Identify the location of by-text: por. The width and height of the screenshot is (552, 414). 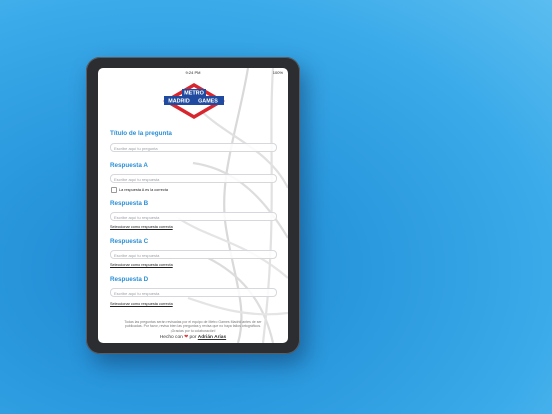
(193, 337).